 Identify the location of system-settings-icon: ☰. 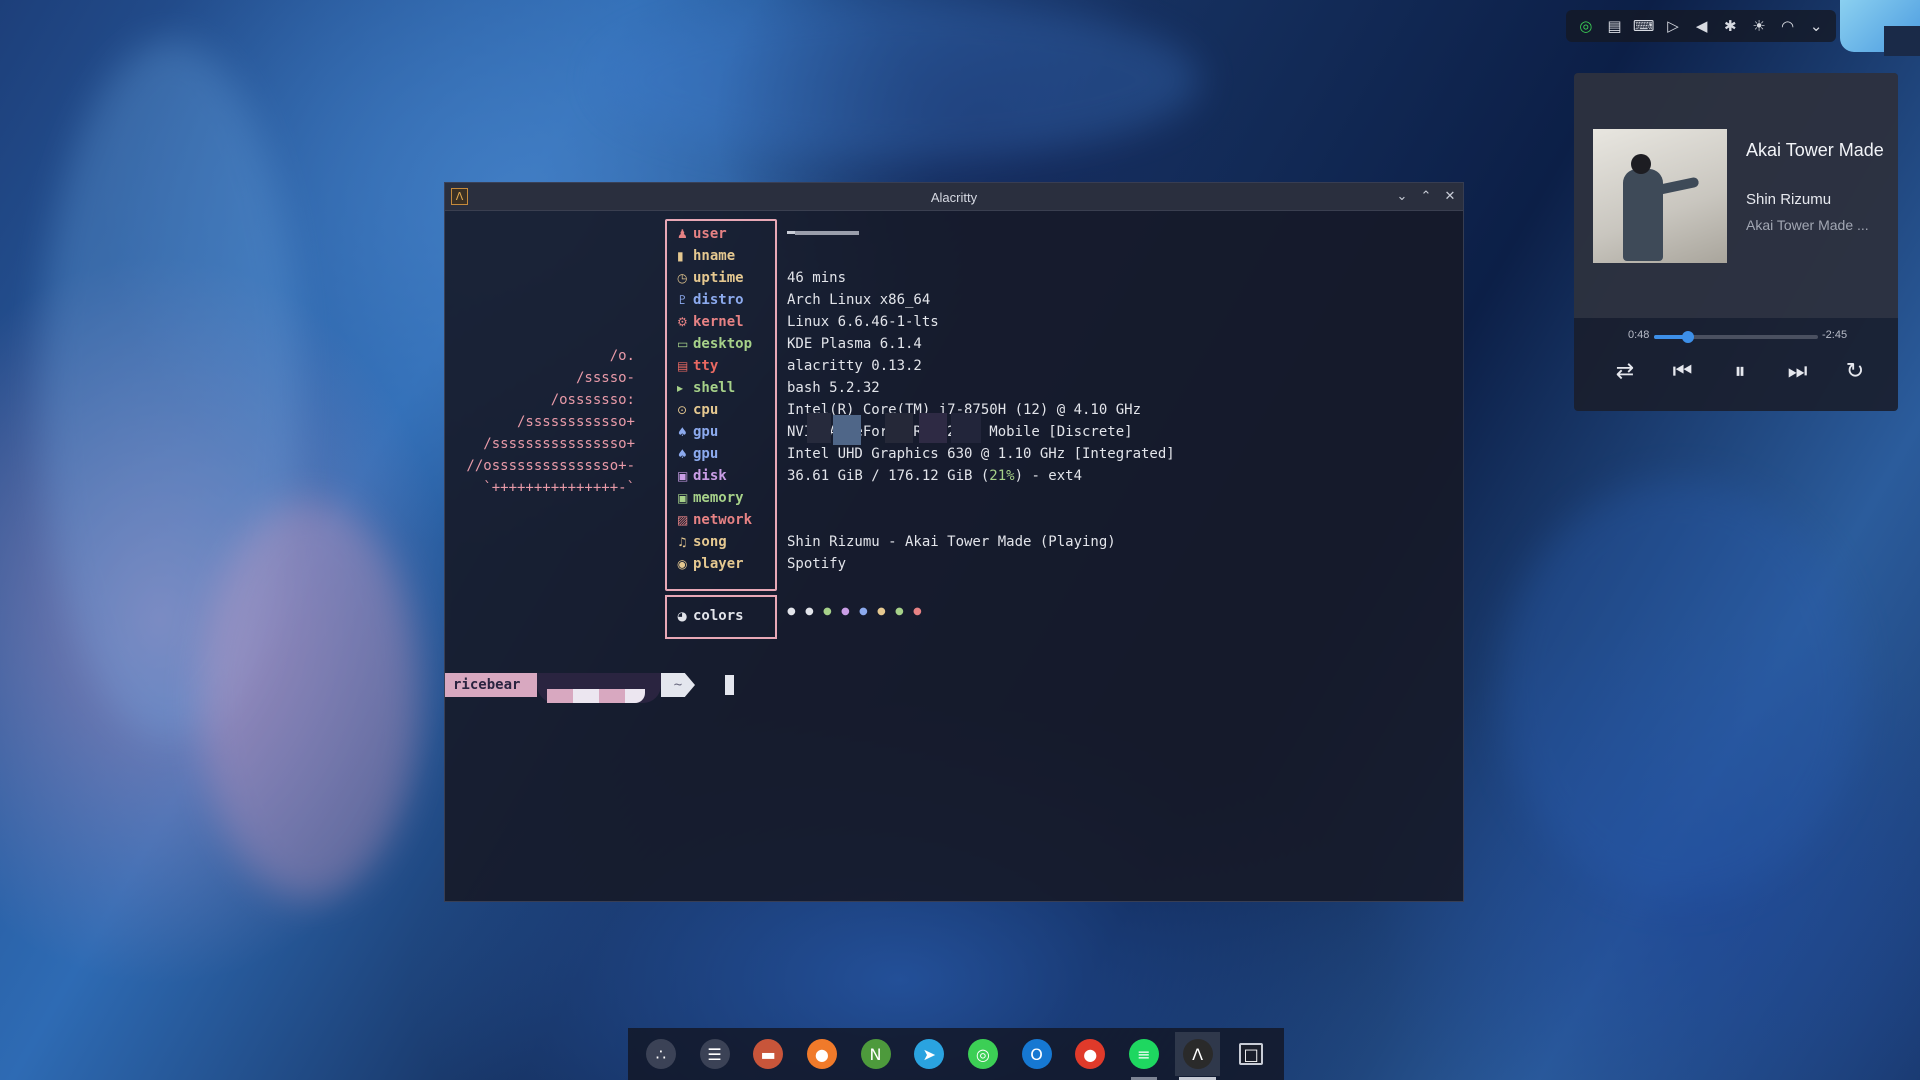
(714, 1054).